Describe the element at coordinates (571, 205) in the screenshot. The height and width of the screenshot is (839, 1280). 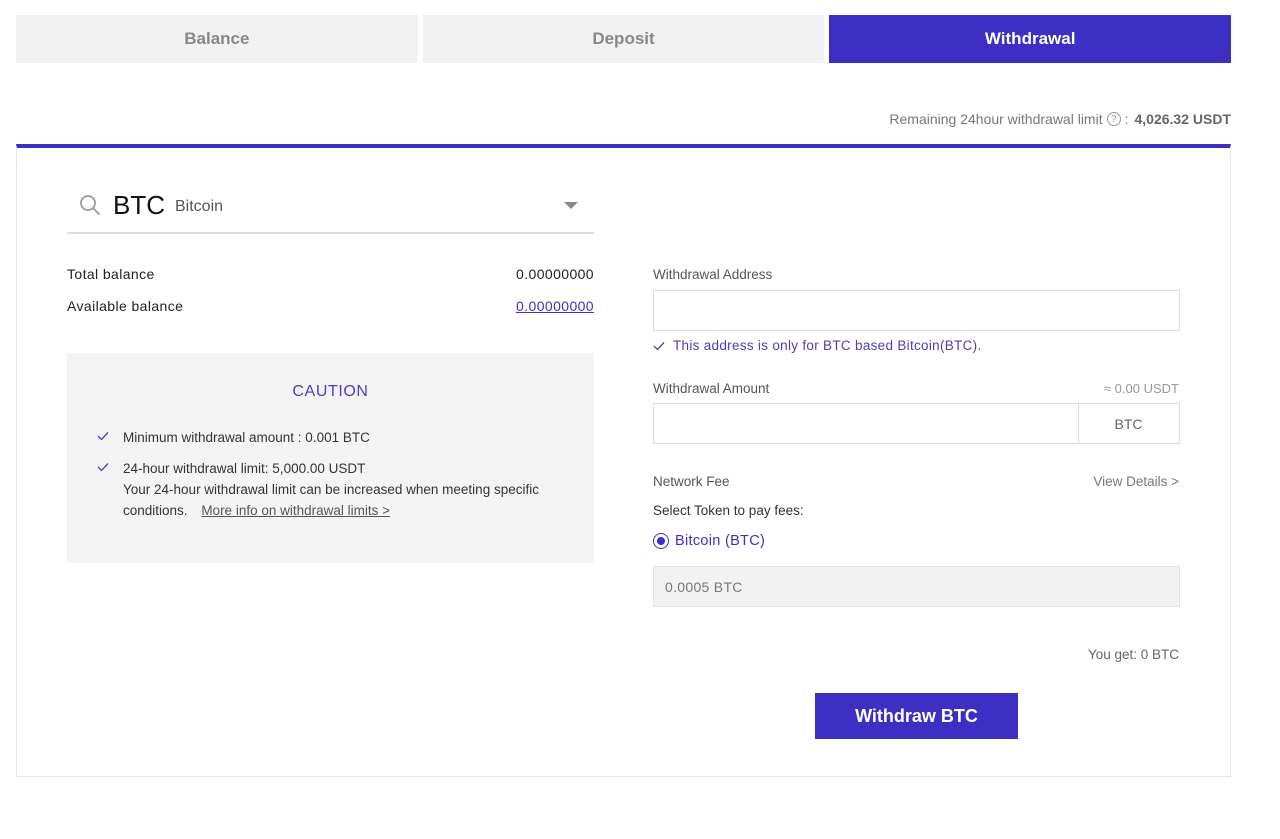
I see `chevron-down-icon` at that location.